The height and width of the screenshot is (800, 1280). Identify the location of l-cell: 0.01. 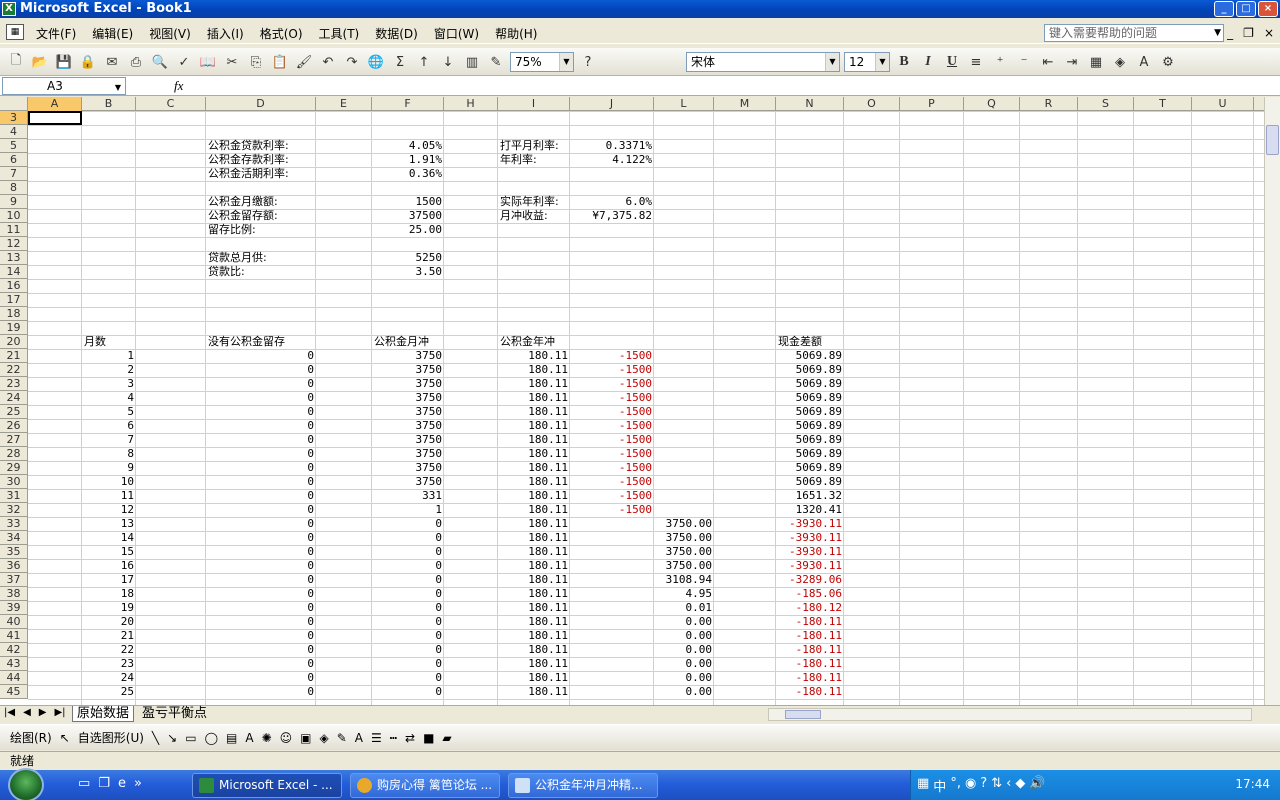
(684, 608).